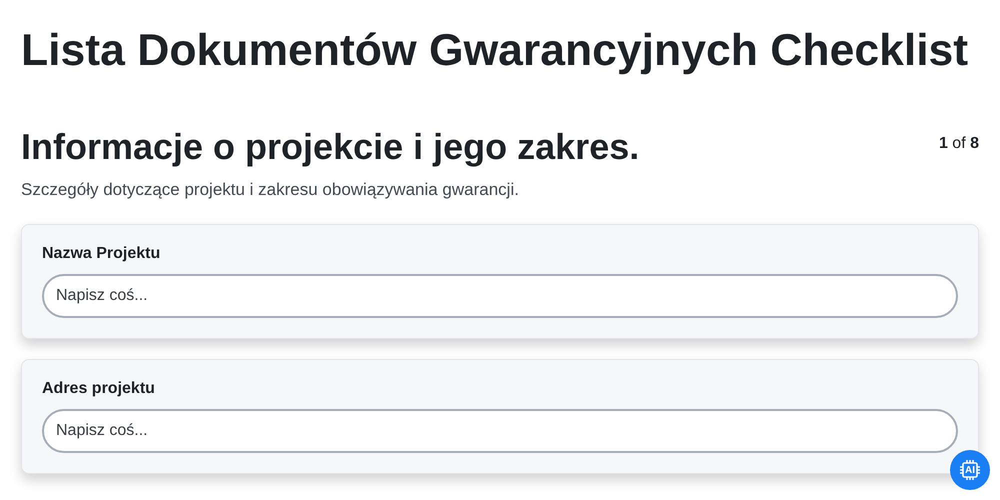 The image size is (1000, 500). What do you see at coordinates (102, 254) in the screenshot?
I see `field-label: Nazwa Projektu` at bounding box center [102, 254].